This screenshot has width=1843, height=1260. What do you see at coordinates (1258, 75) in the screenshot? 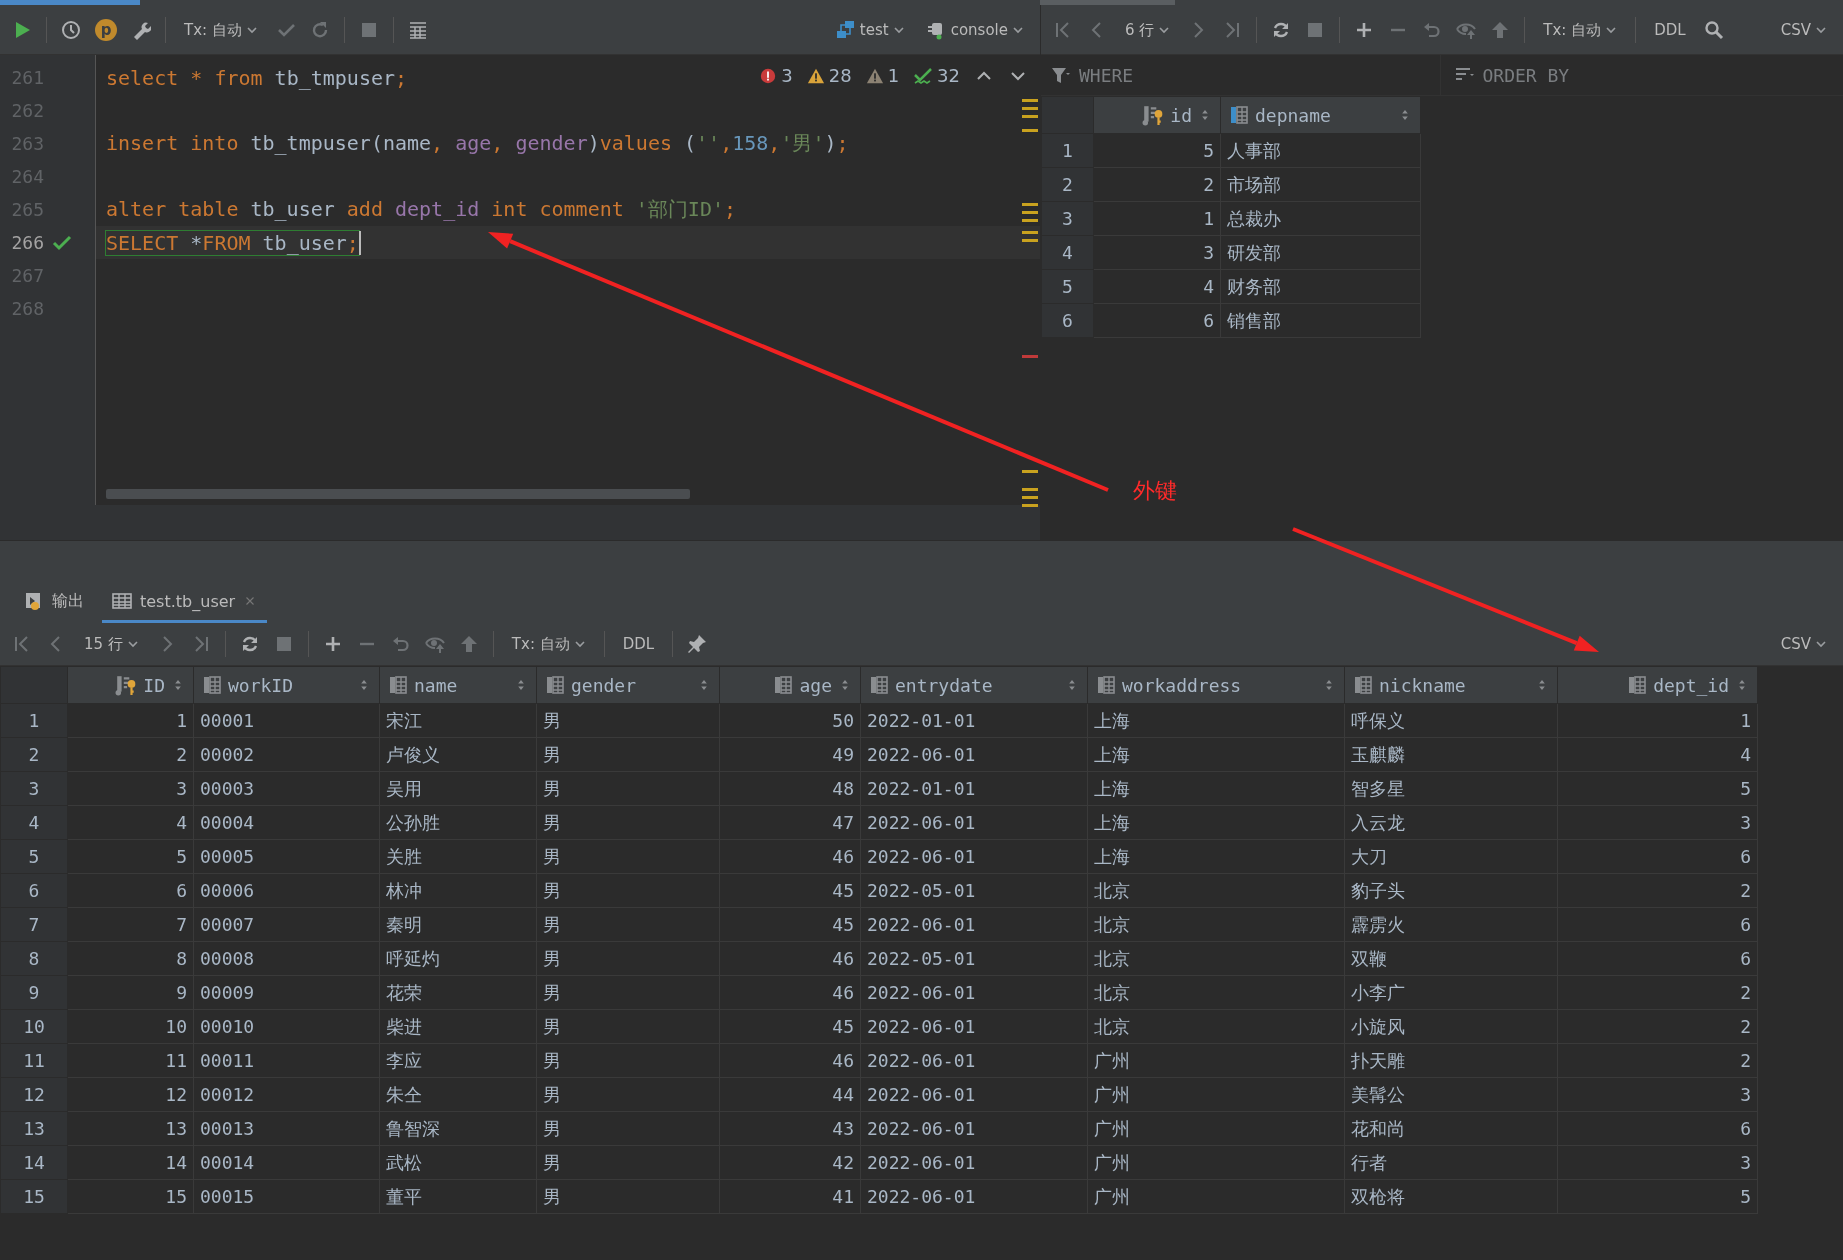
I see `where-filter-field: WHERE` at bounding box center [1258, 75].